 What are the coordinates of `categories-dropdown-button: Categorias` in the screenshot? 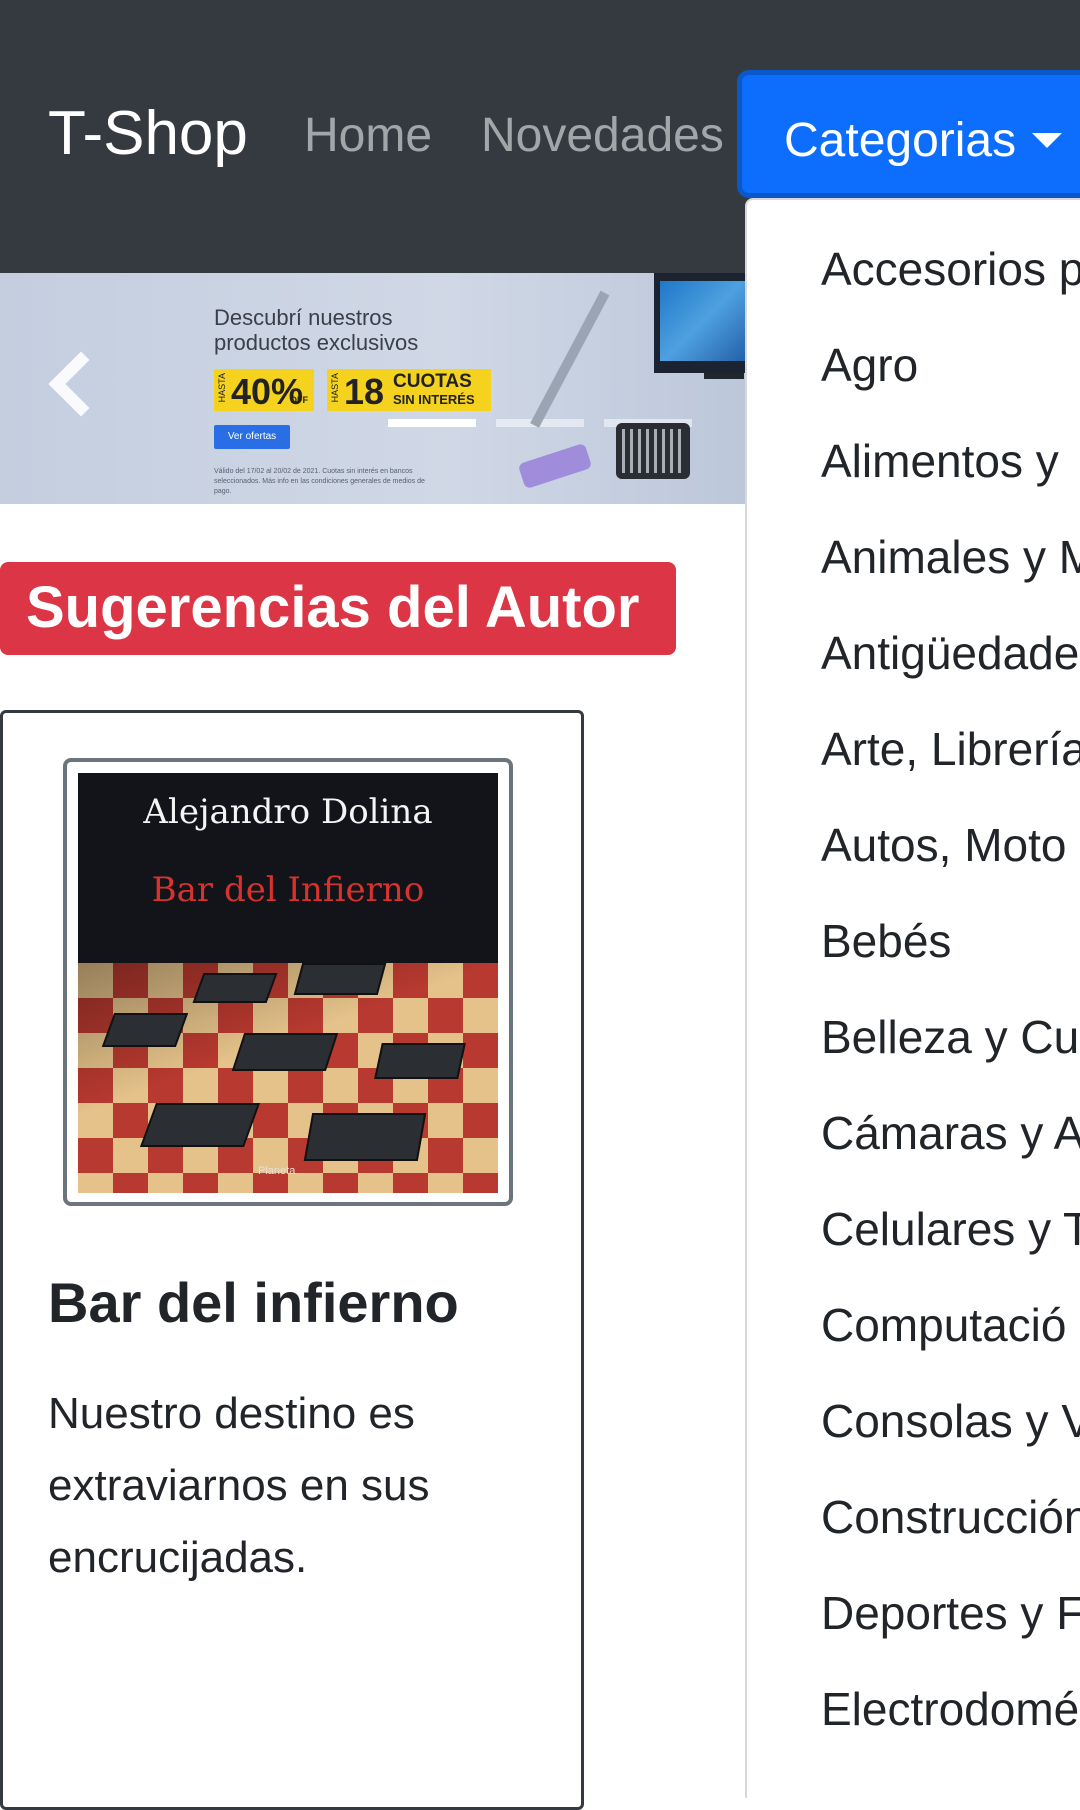 It's located at (908, 134).